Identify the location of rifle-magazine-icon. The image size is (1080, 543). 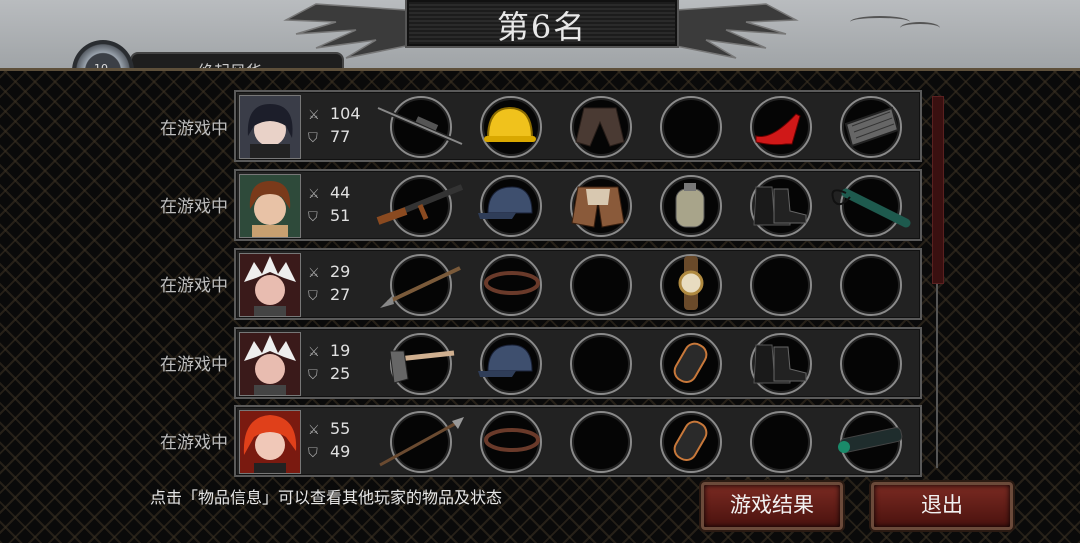
(870, 126).